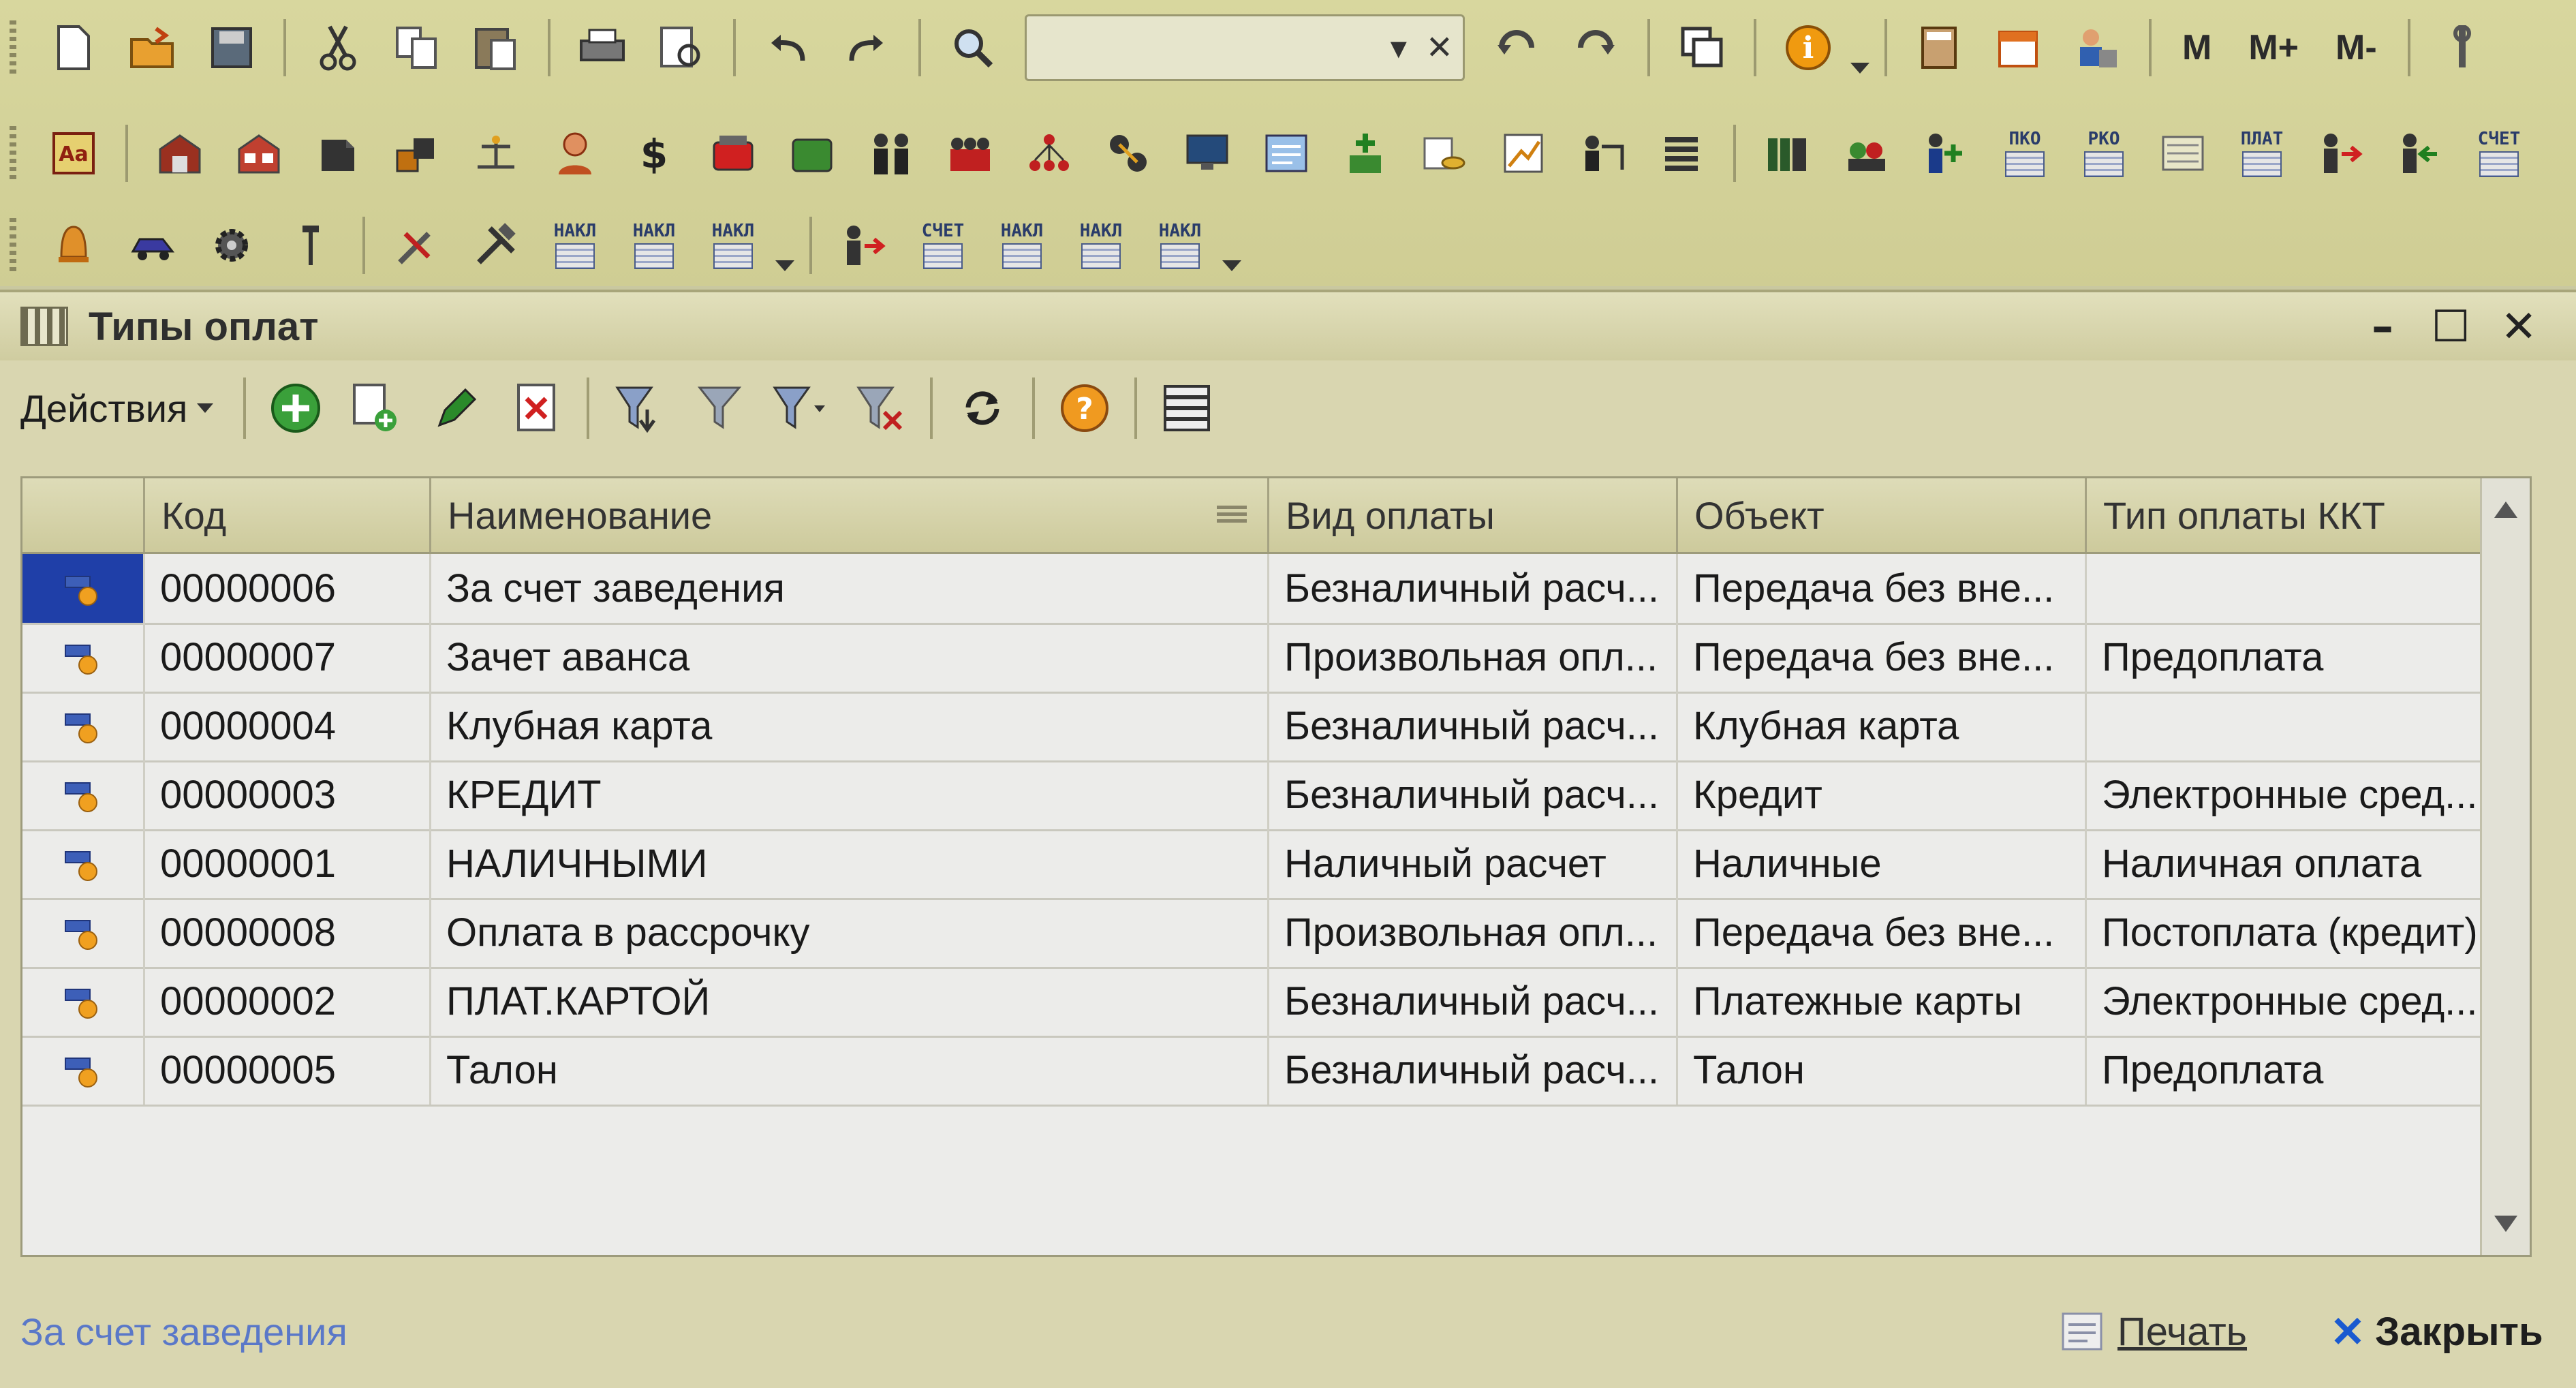 The height and width of the screenshot is (1388, 2576). What do you see at coordinates (1946, 153) in the screenshot?
I see `person-plus-icon` at bounding box center [1946, 153].